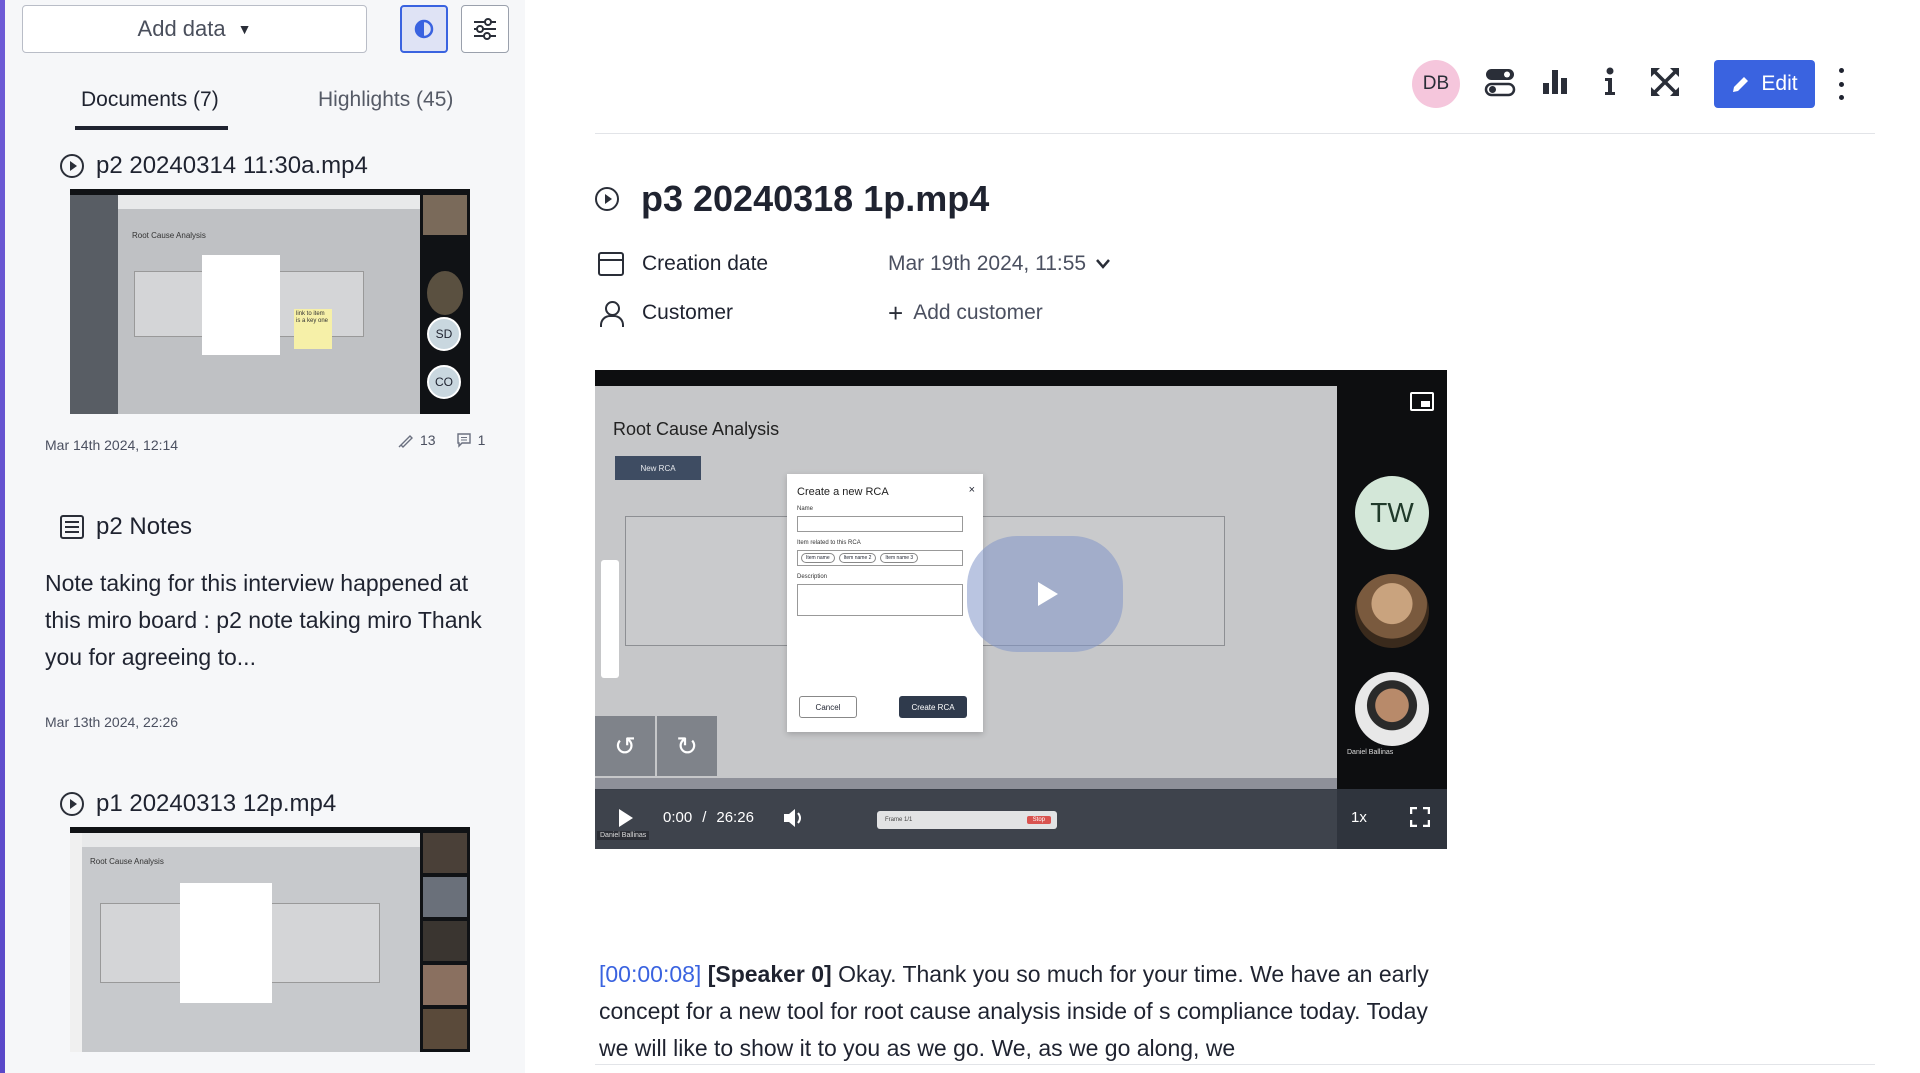 The image size is (1920, 1073). What do you see at coordinates (687, 746) in the screenshot?
I see `forward-button: ↻` at bounding box center [687, 746].